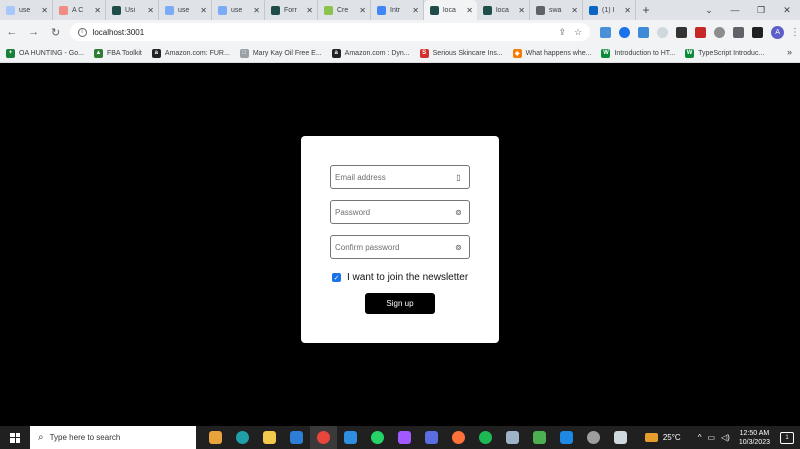  What do you see at coordinates (82, 32) in the screenshot?
I see `site-info-icon: i` at bounding box center [82, 32].